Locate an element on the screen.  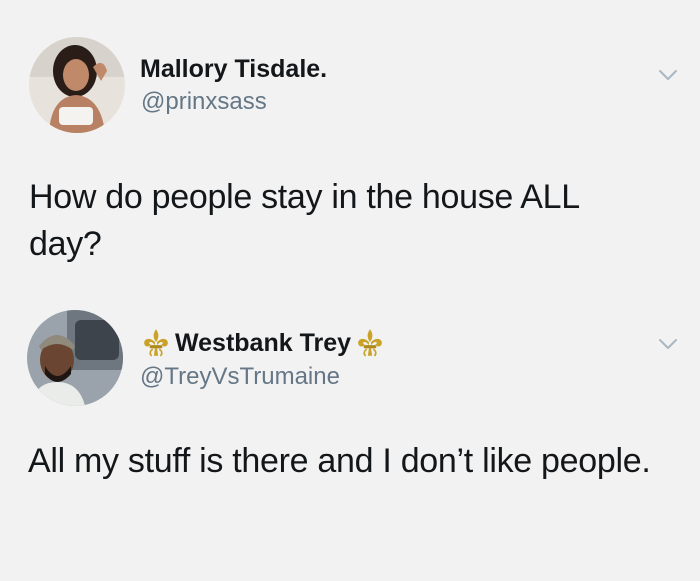
username-handle: @prinxsass is located at coordinates (204, 102).